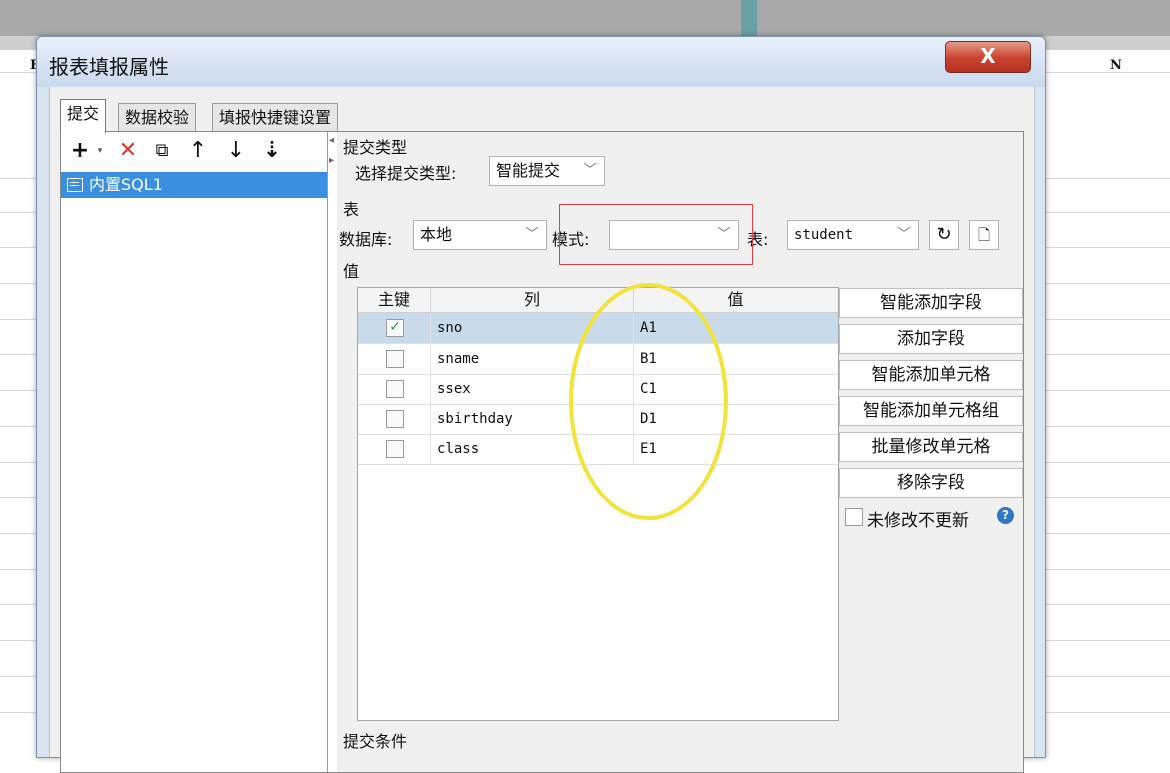 The width and height of the screenshot is (1170, 773). I want to click on value-section-title: 值, so click(351, 271).